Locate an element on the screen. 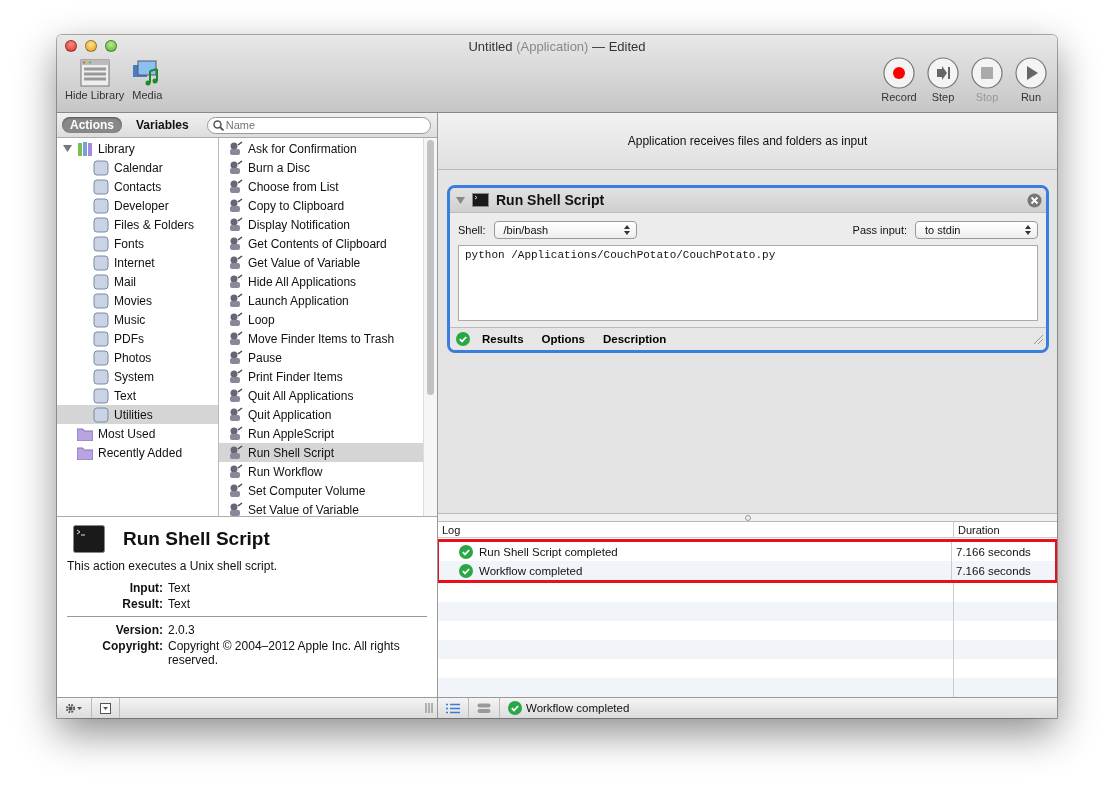  library-item: Calendar is located at coordinates (137, 167).